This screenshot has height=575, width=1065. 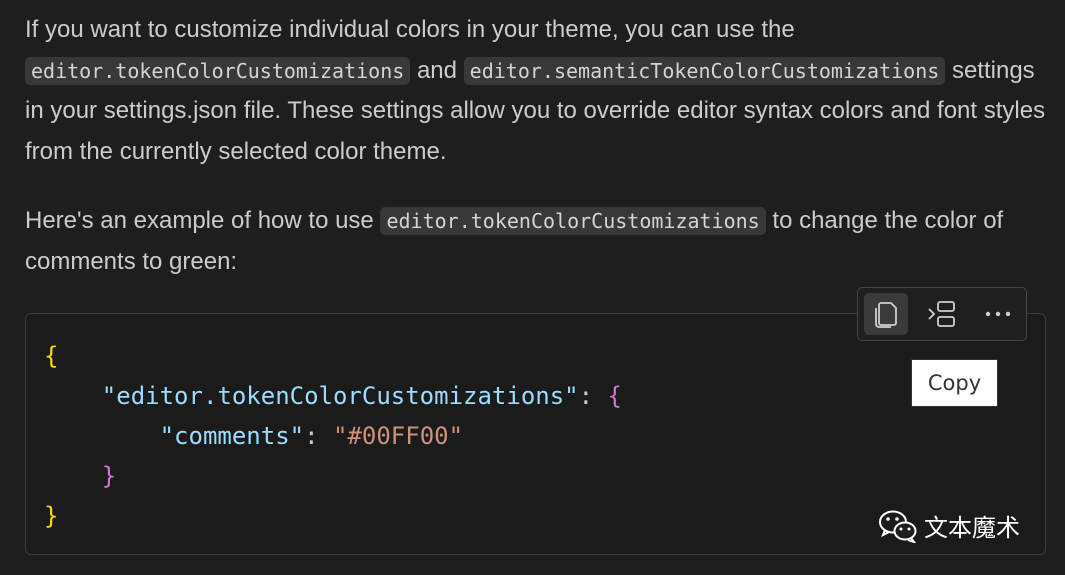 What do you see at coordinates (203, 220) in the screenshot?
I see `paragraph-text: Here's an example of how to use` at bounding box center [203, 220].